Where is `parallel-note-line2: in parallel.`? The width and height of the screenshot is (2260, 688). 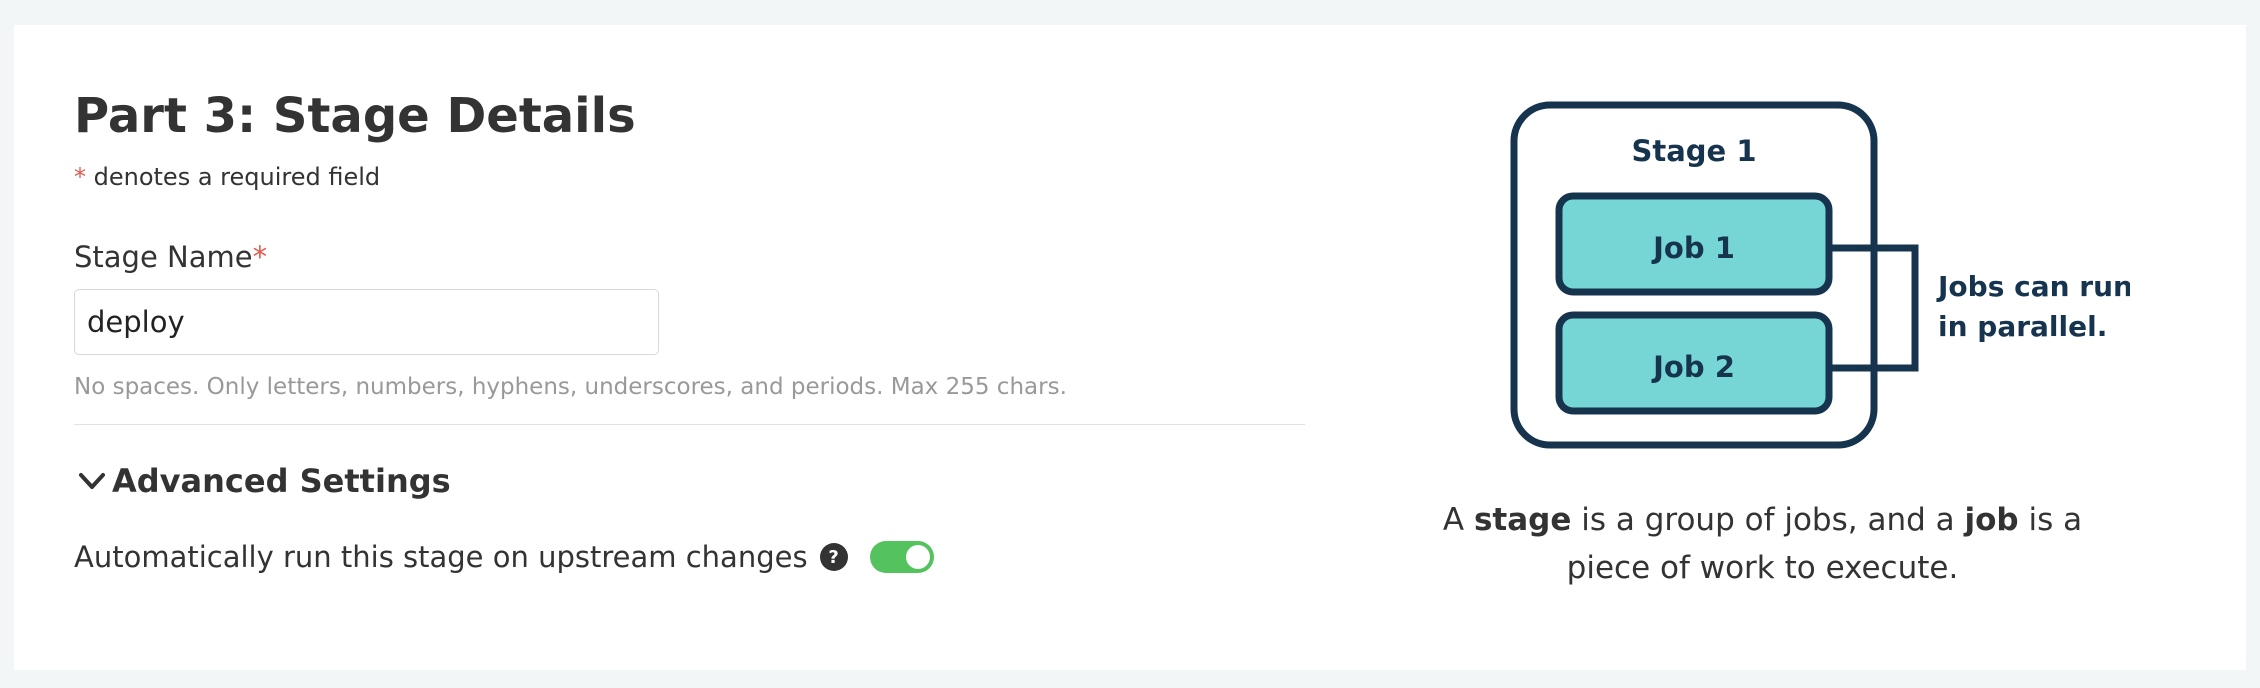
parallel-note-line2: in parallel. is located at coordinates (2022, 326).